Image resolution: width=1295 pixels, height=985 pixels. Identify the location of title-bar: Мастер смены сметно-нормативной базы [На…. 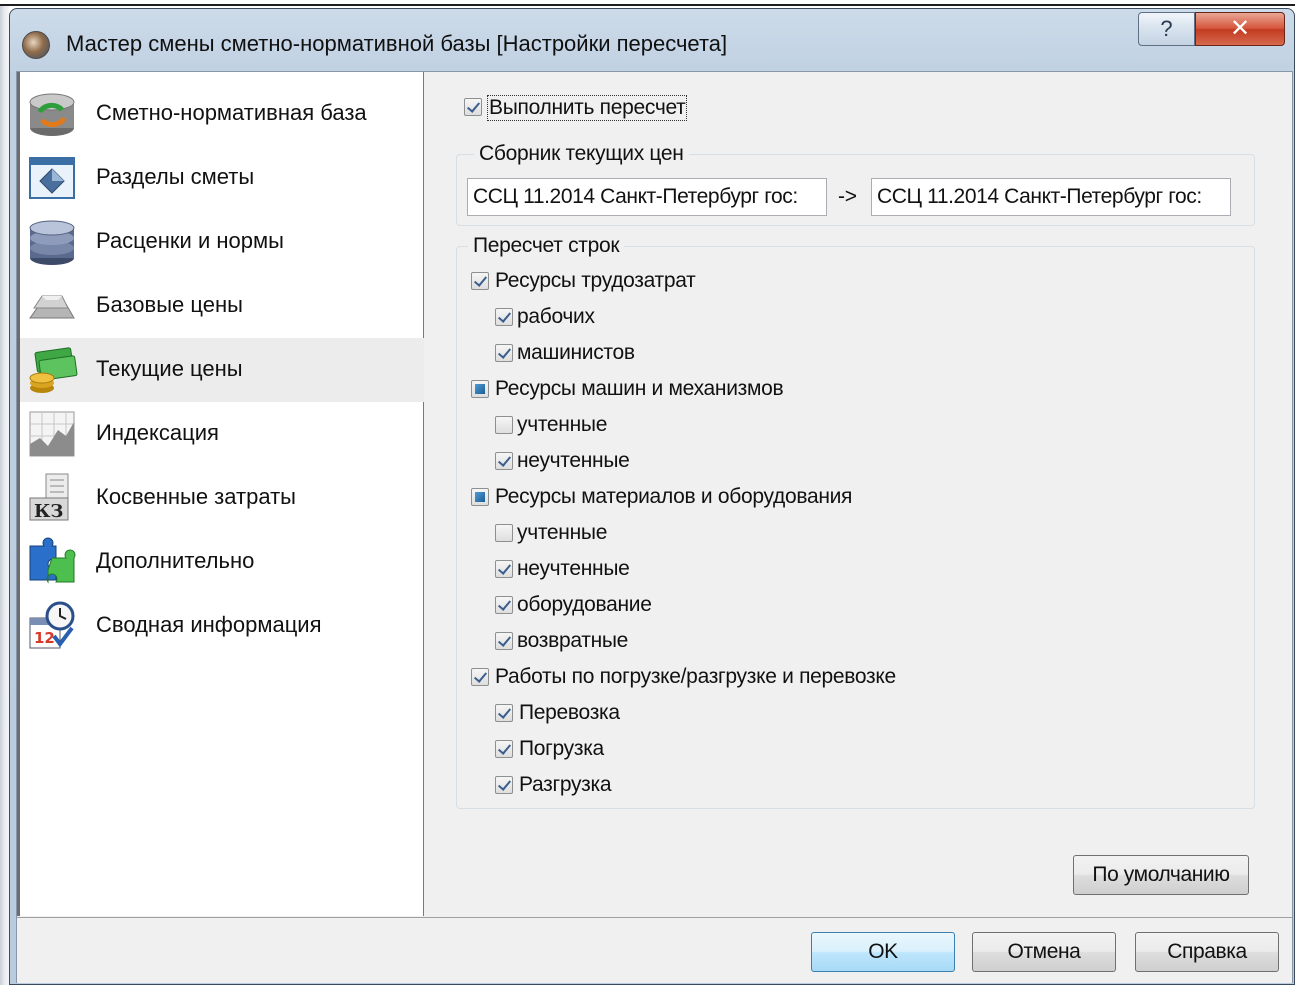
(652, 42).